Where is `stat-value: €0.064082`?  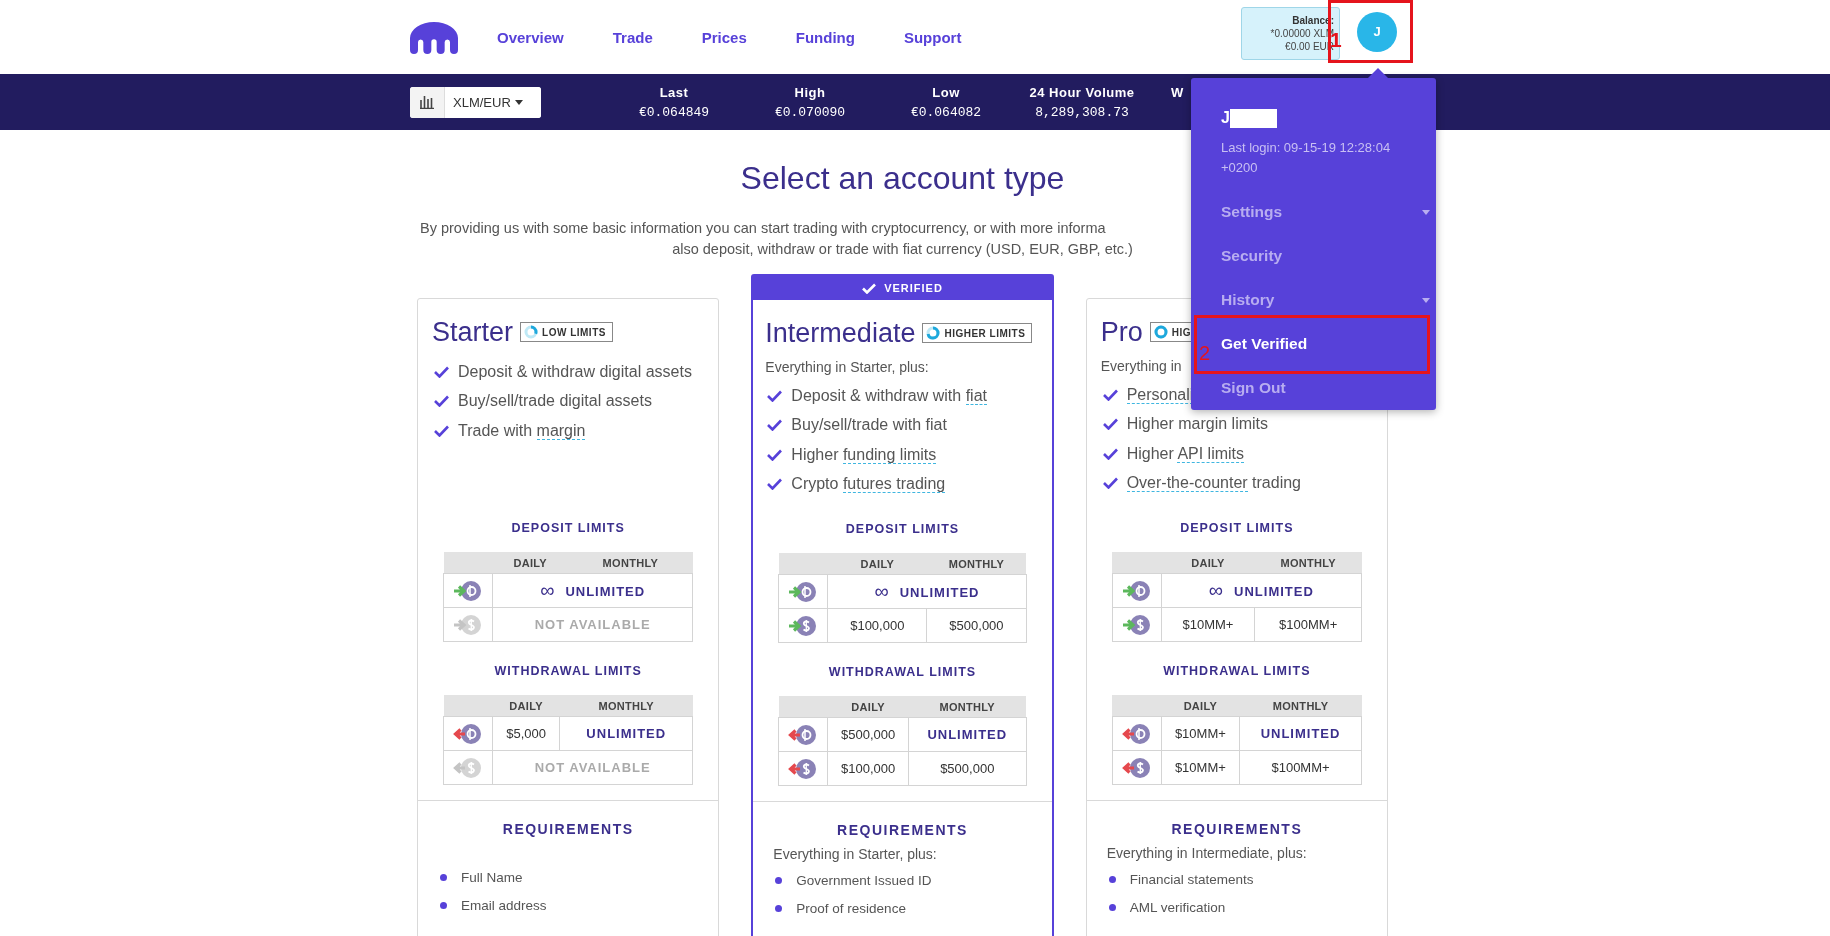
stat-value: €0.064082 is located at coordinates (946, 112).